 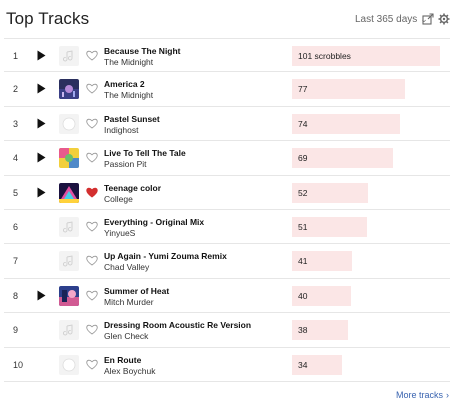 I want to click on scrobble-bar: 52, so click(x=366, y=192).